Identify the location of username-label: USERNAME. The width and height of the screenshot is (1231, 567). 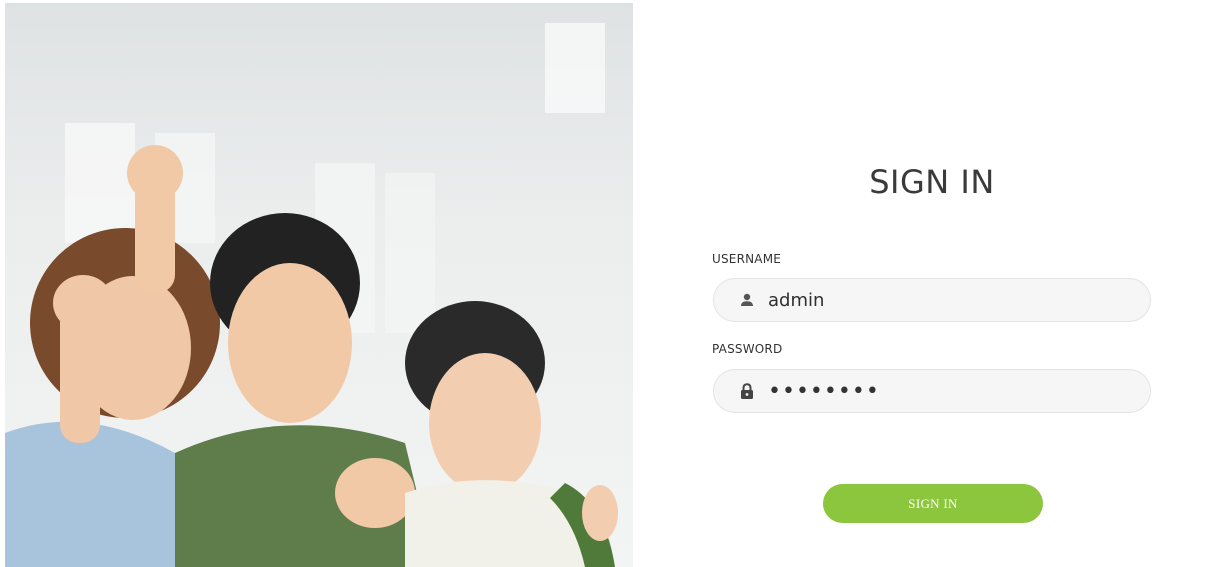
(747, 259).